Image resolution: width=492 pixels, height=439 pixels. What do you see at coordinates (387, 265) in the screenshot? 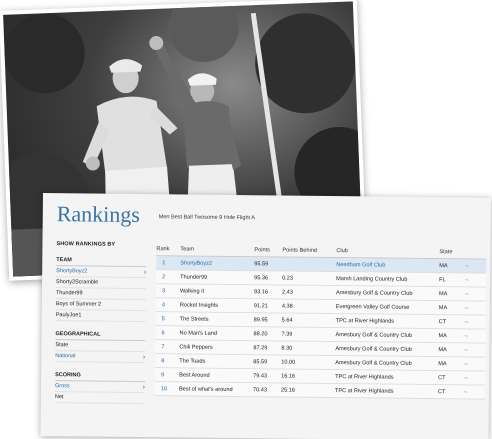
I see `club-cell: Needham Golf Club` at bounding box center [387, 265].